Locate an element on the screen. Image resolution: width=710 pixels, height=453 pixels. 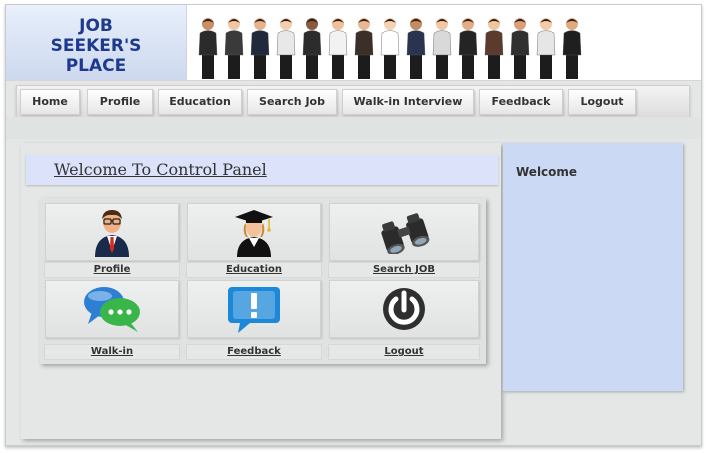
nav-search-job: Search Job is located at coordinates (292, 102).